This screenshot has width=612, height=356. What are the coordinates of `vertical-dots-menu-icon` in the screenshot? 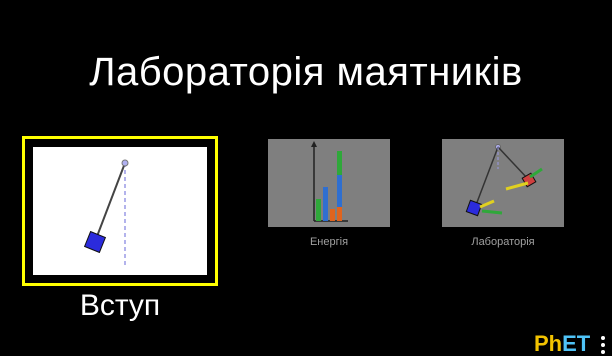 It's located at (603, 346).